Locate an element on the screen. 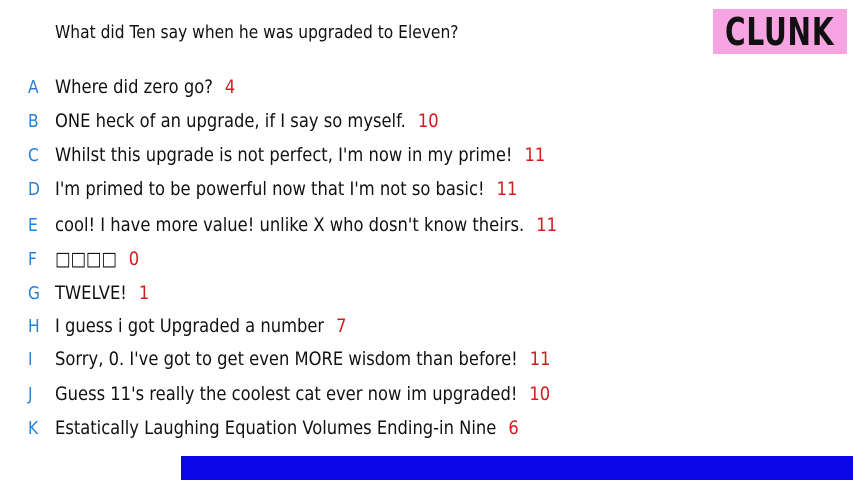 The height and width of the screenshot is (480, 853). answer-text: TWELVE! is located at coordinates (91, 293).